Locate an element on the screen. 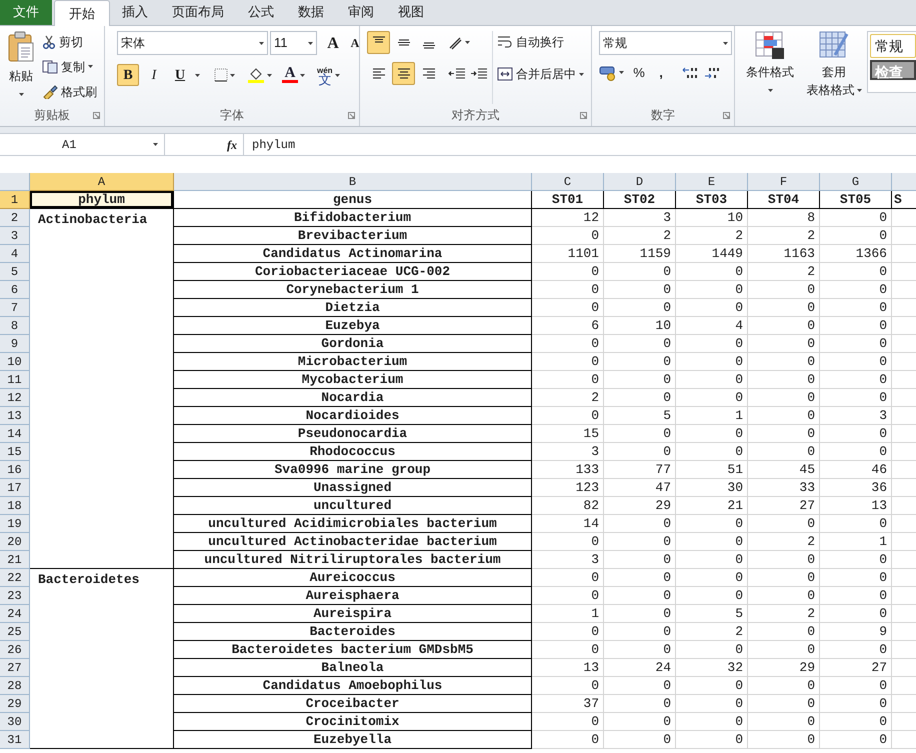 This screenshot has height=753, width=916. column-header: B is located at coordinates (353, 182).